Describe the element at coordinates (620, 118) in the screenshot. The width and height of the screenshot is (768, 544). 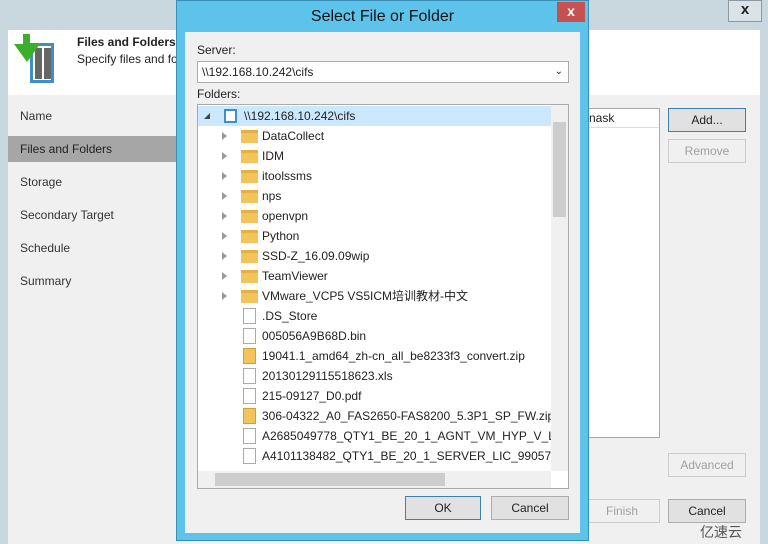
I see `table-header: nask` at that location.